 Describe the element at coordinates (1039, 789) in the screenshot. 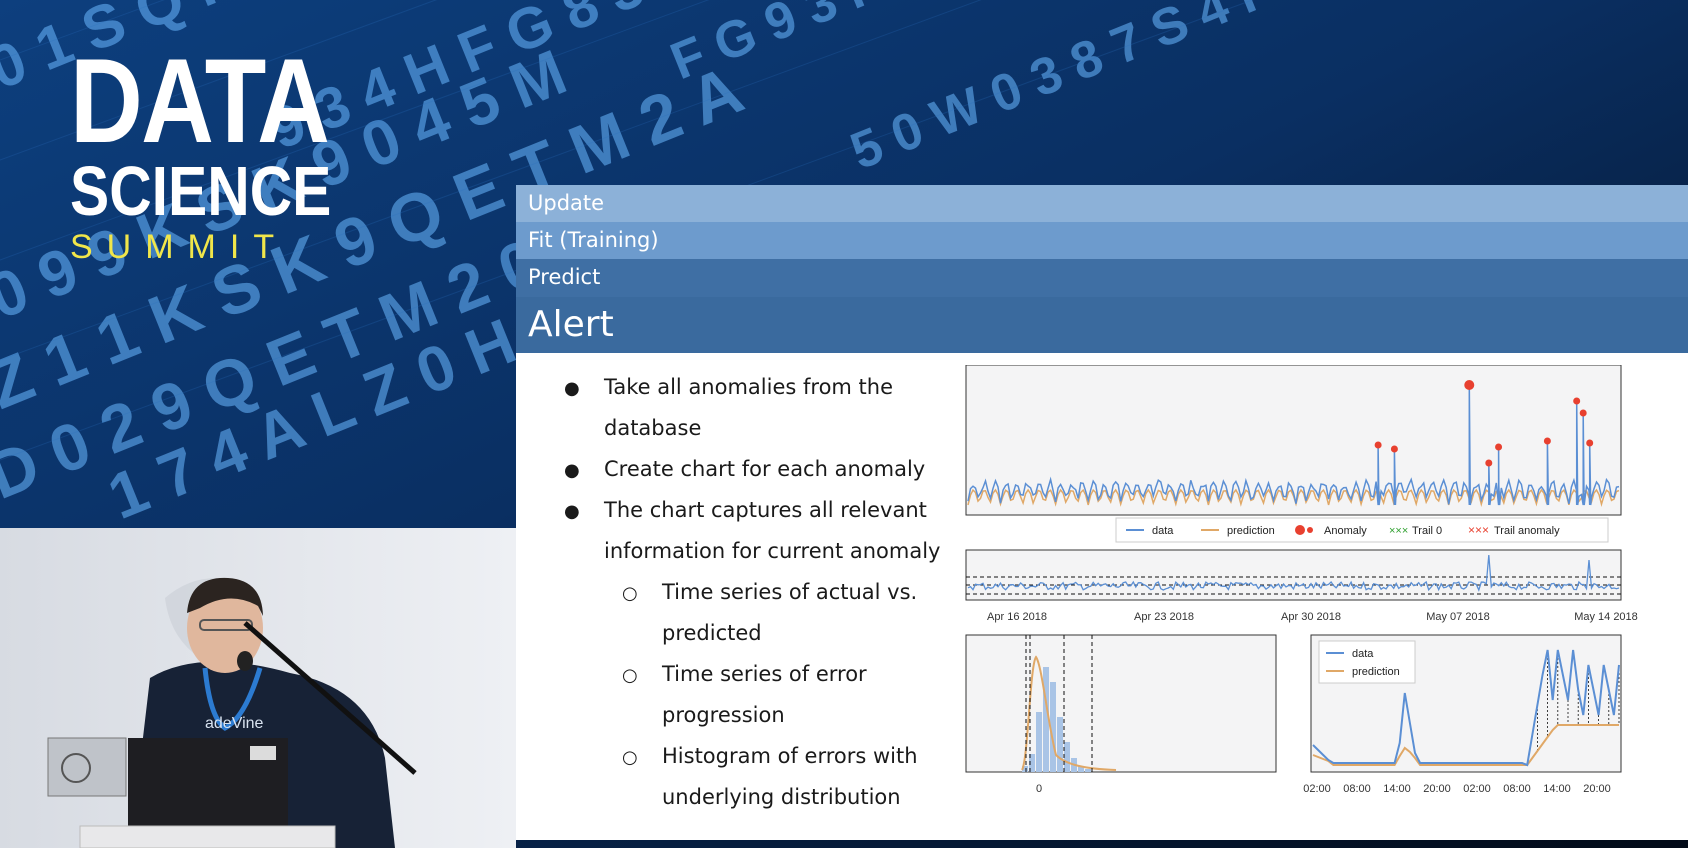

I see `histogram-tick: 0` at that location.